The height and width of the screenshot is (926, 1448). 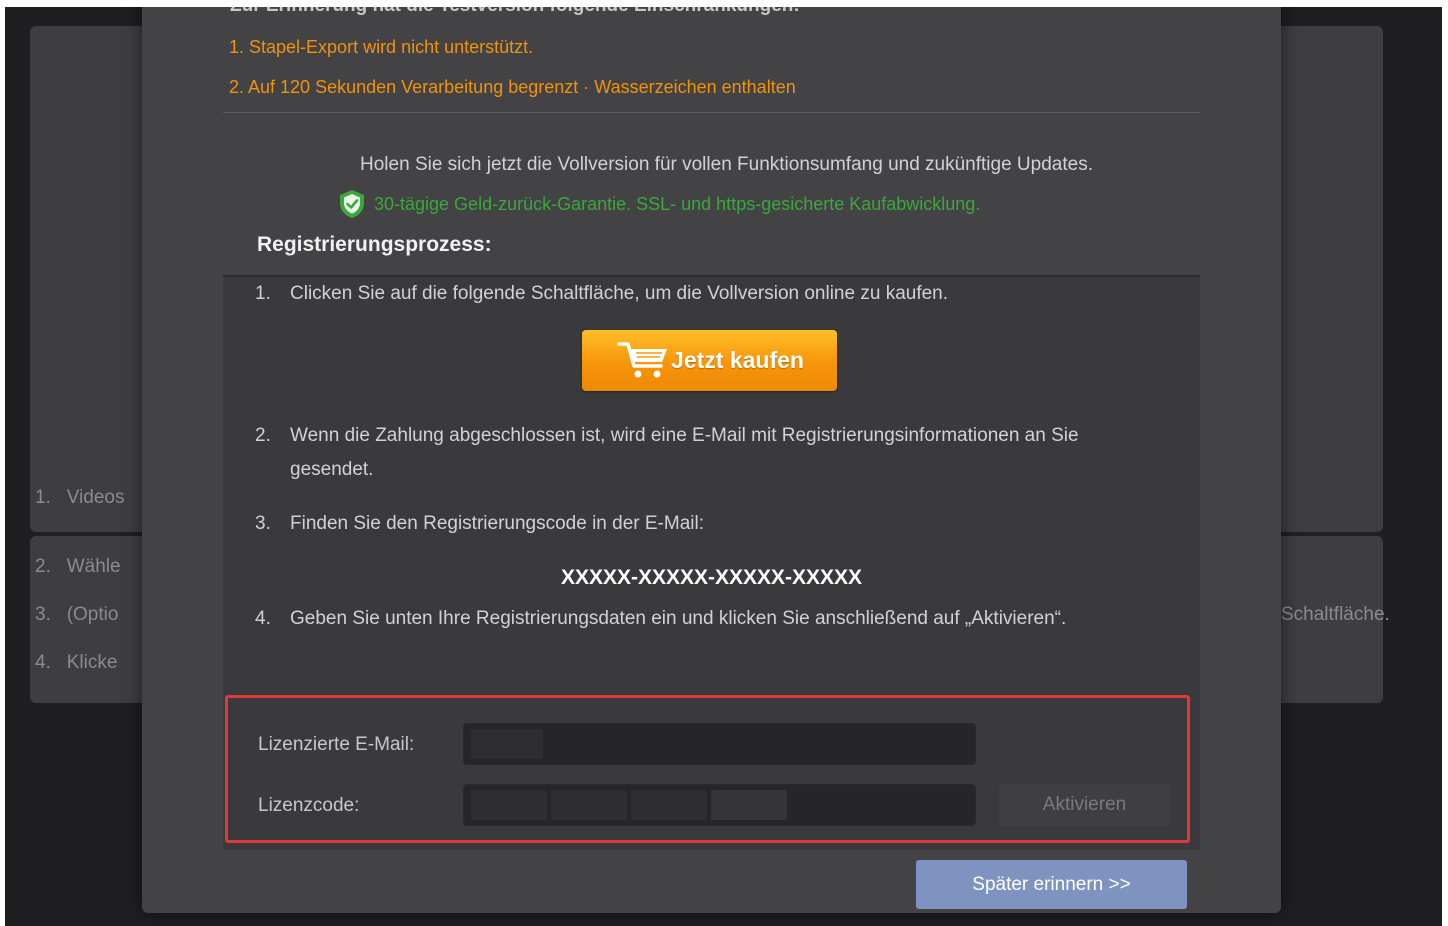 What do you see at coordinates (1051, 884) in the screenshot?
I see `remind-later-button: Später erinnern >>` at bounding box center [1051, 884].